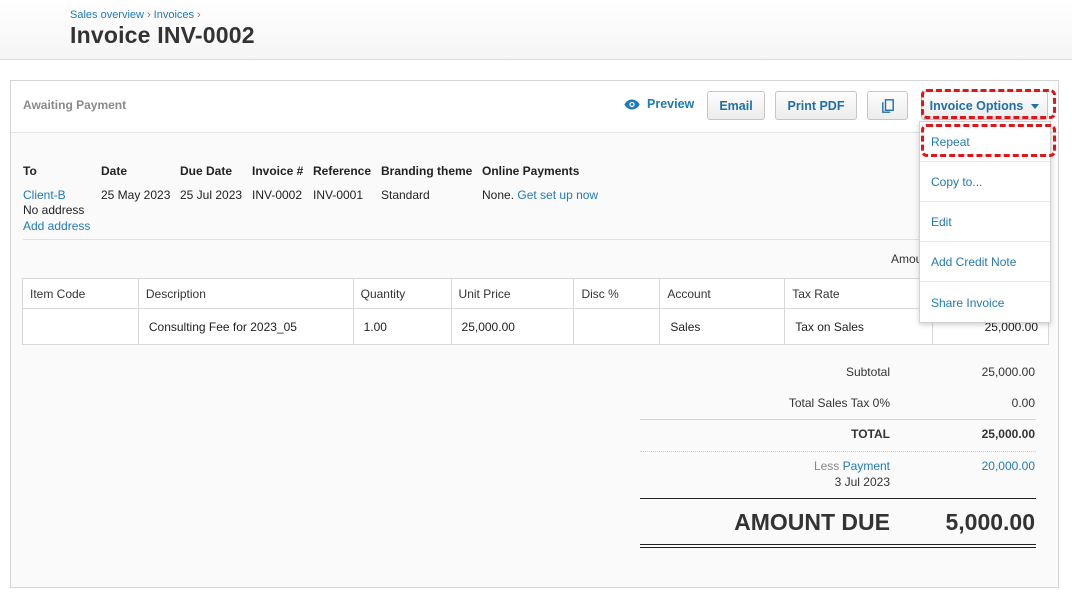 This screenshot has width=1072, height=592. What do you see at coordinates (985, 303) in the screenshot?
I see `menu-item-share-invoice: Share Invoice` at bounding box center [985, 303].